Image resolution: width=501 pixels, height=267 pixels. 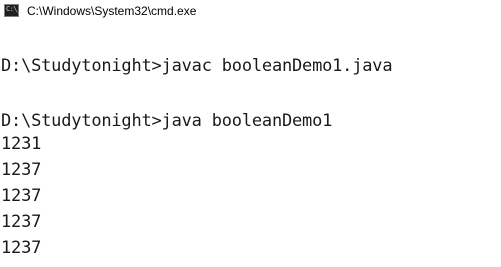 I want to click on console-line-output: 1231, so click(x=21, y=144).